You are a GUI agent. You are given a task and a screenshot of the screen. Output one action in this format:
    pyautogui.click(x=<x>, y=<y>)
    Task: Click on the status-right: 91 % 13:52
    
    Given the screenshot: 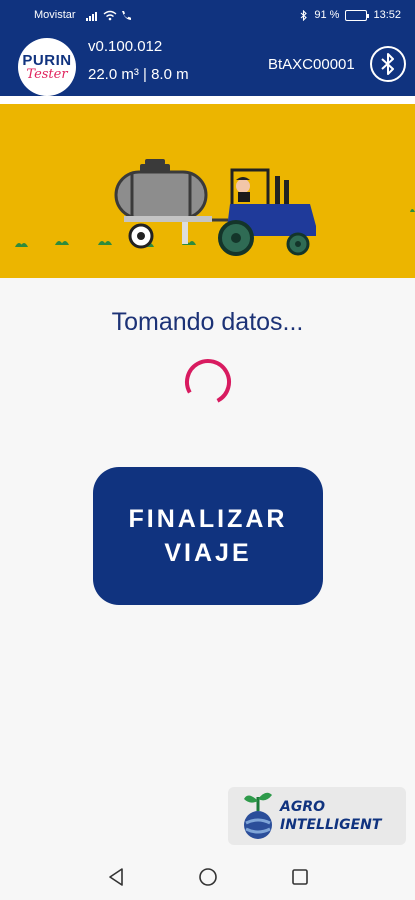 What is the action you would take?
    pyautogui.click(x=350, y=15)
    